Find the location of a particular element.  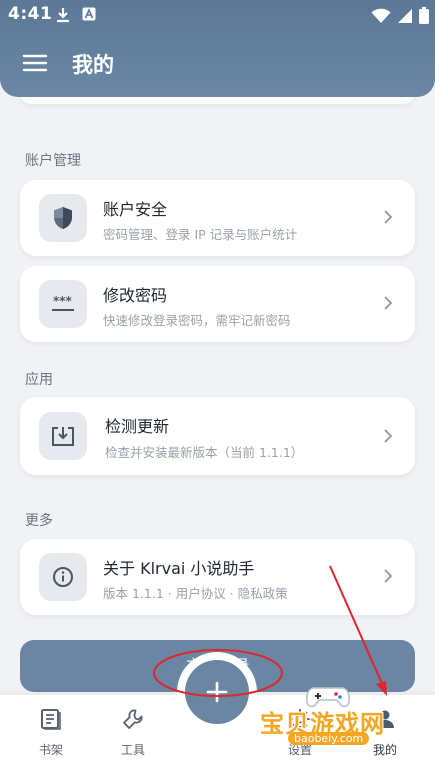

download-status-icon is located at coordinates (63, 15).